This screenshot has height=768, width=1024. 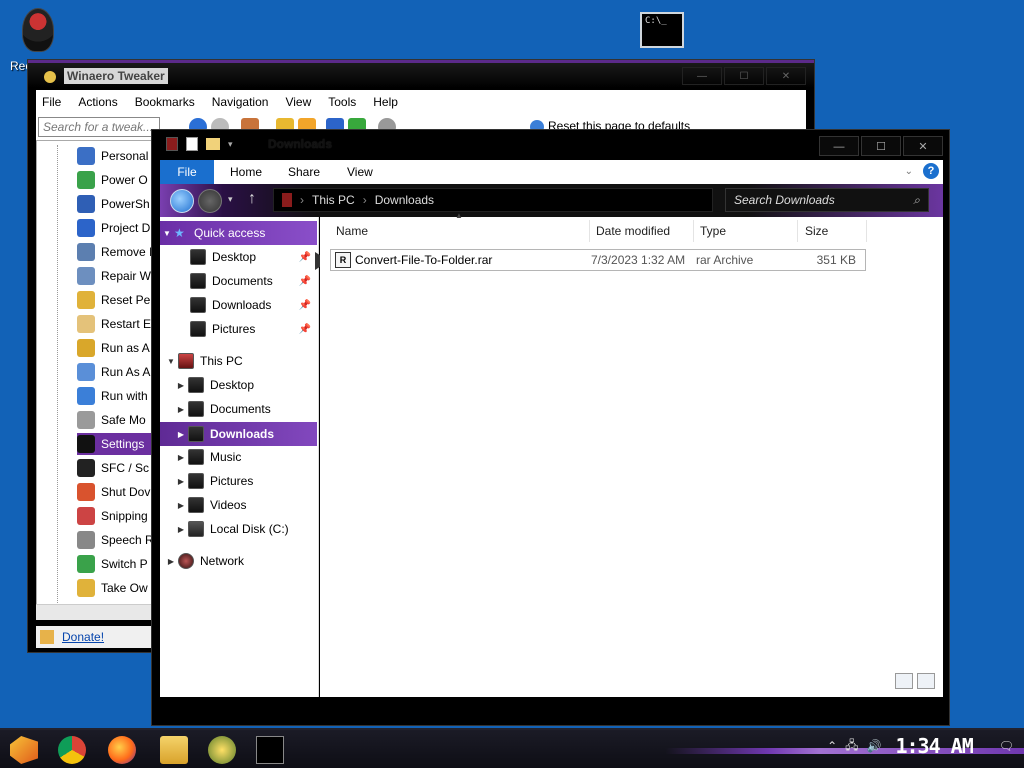 What do you see at coordinates (113, 228) in the screenshot?
I see `tree-item: Project D` at bounding box center [113, 228].